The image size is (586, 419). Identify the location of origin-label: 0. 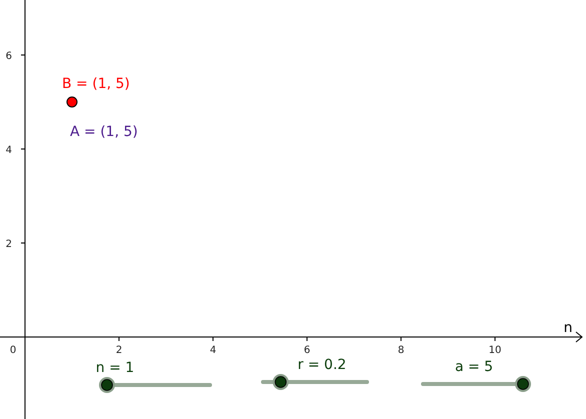
(13, 350).